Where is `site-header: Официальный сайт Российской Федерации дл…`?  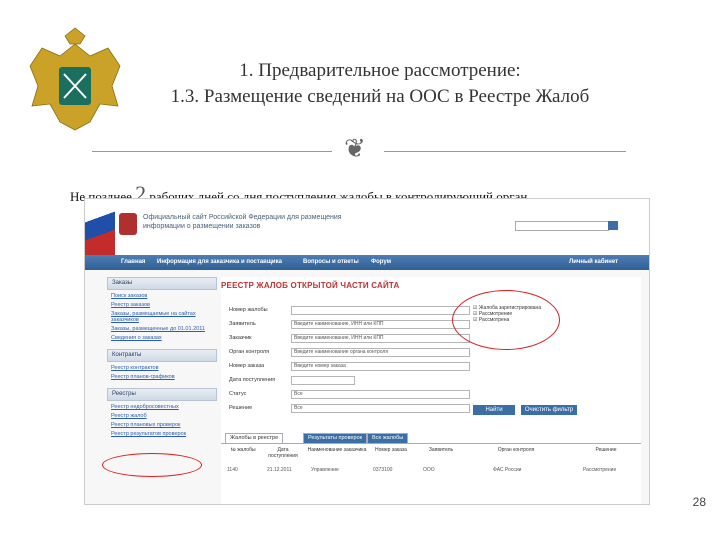
site-header: Официальный сайт Российской Федерации дл… is located at coordinates (367, 227).